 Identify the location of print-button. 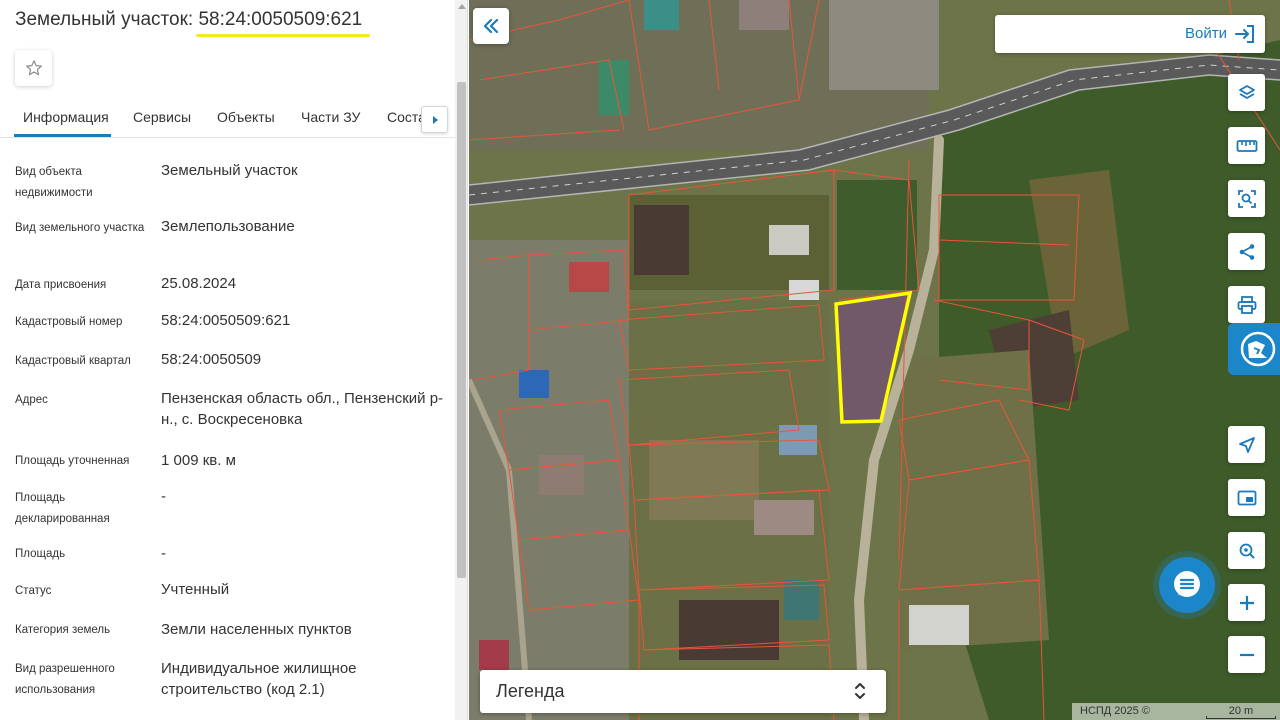
(1246, 304).